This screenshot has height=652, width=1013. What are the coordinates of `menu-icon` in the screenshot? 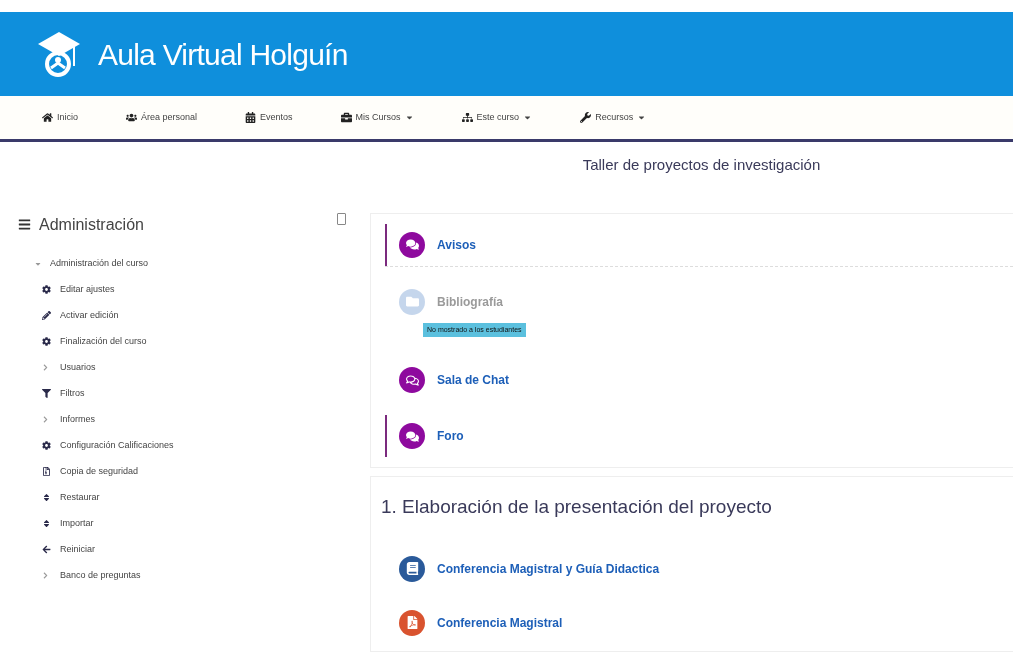 It's located at (24, 224).